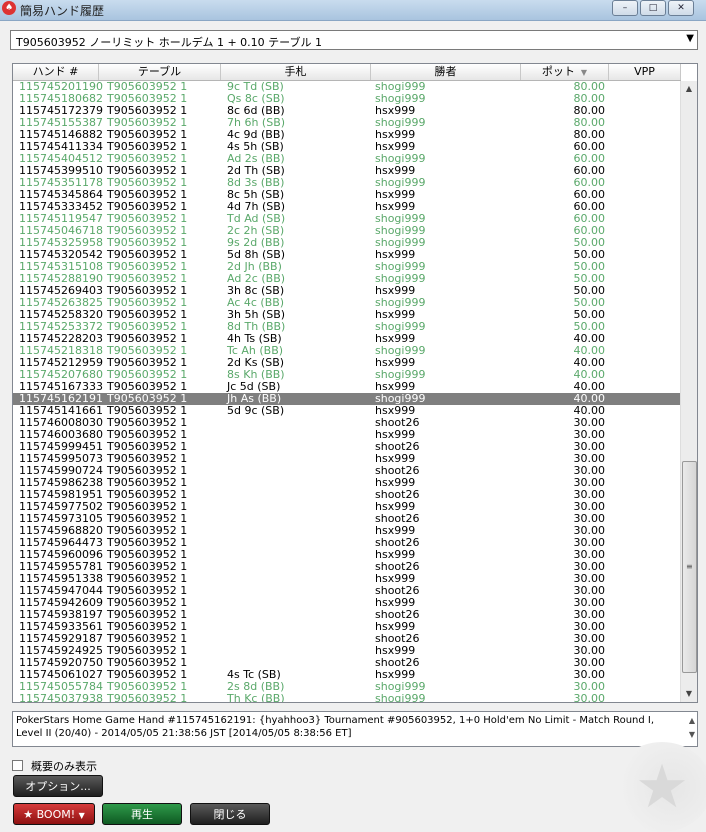 The height and width of the screenshot is (832, 706). I want to click on column-header-winner-label: 勝者, so click(445, 71).